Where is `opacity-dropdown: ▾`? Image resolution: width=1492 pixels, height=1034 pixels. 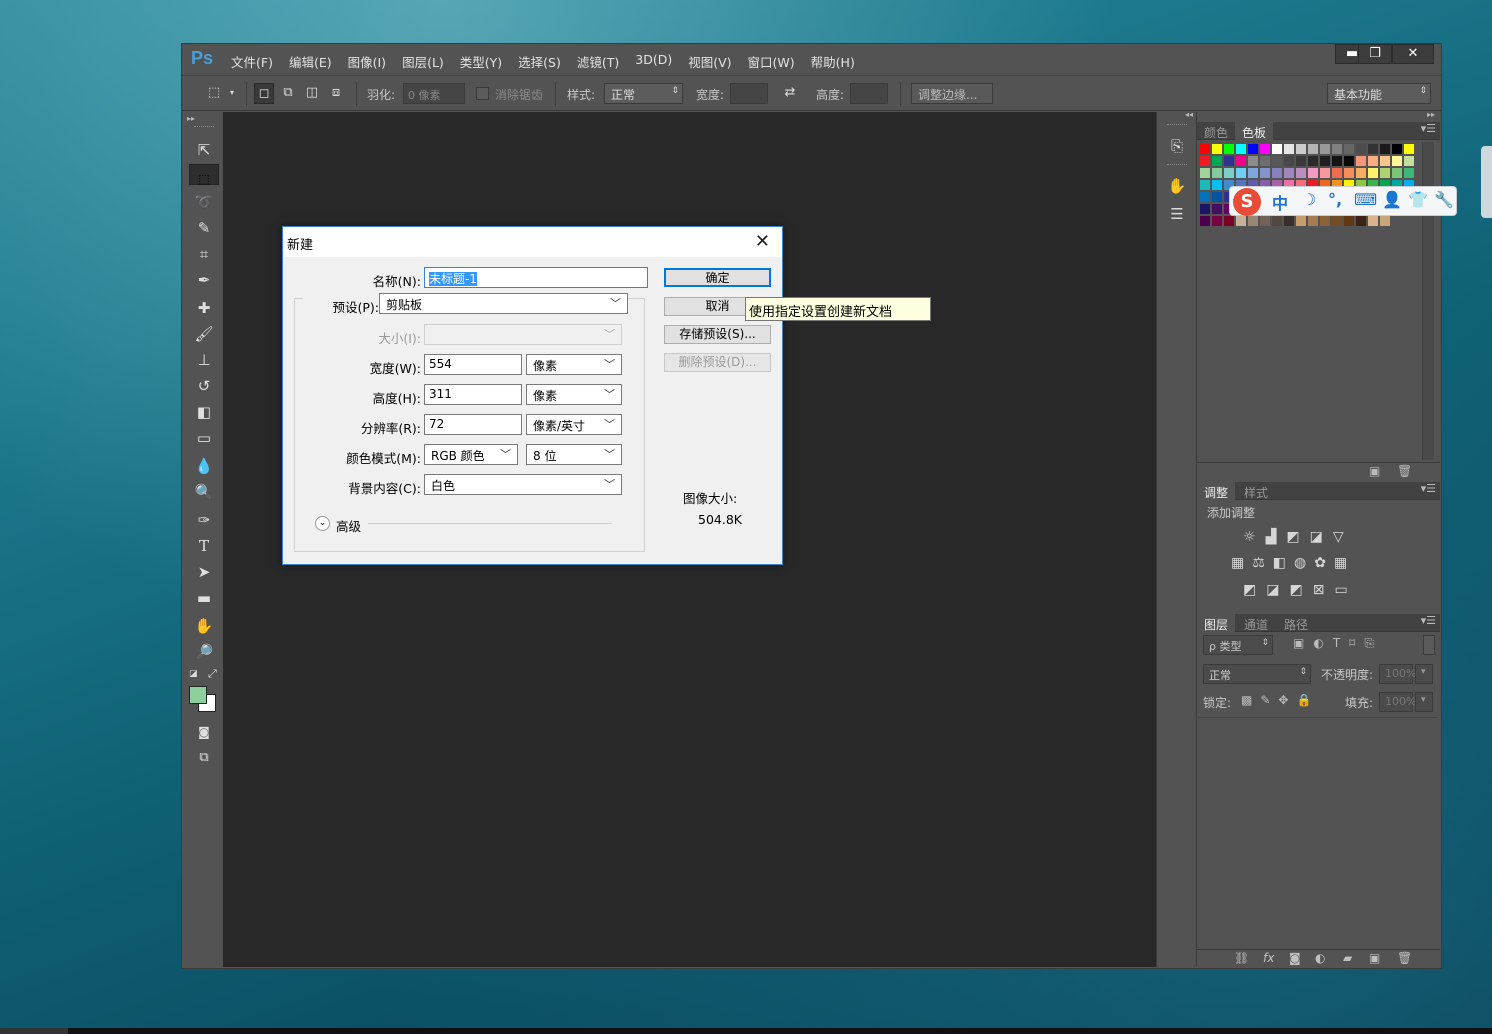 opacity-dropdown: ▾ is located at coordinates (1424, 674).